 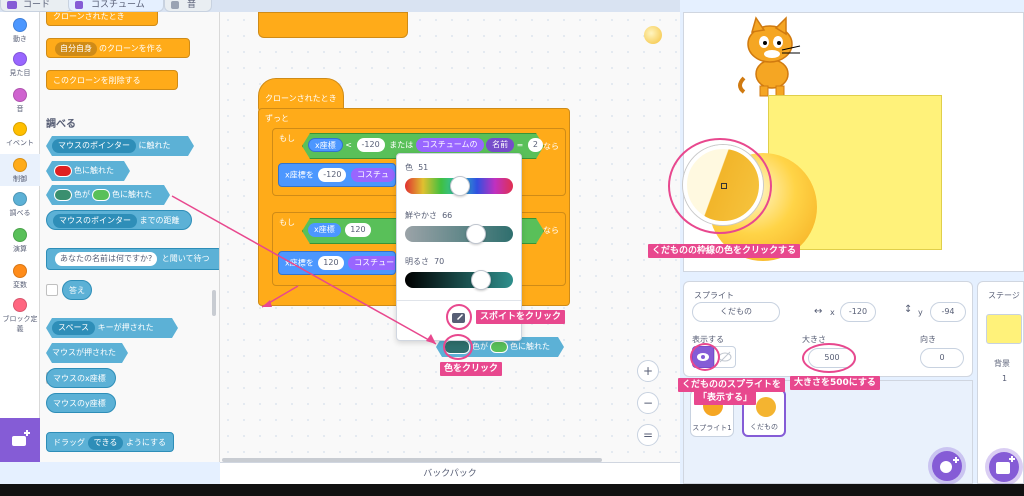 What do you see at coordinates (1005, 378) in the screenshot?
I see `backdrop-count: 1` at bounding box center [1005, 378].